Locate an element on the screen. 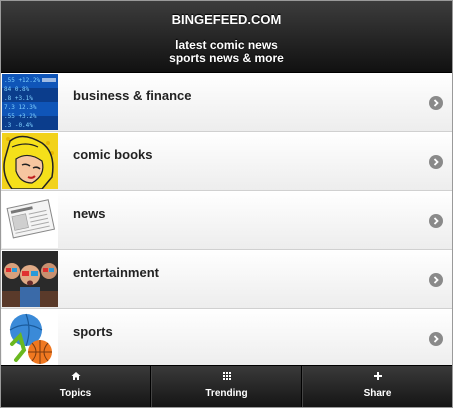 The width and height of the screenshot is (453, 408). tab-label: Share is located at coordinates (377, 393).